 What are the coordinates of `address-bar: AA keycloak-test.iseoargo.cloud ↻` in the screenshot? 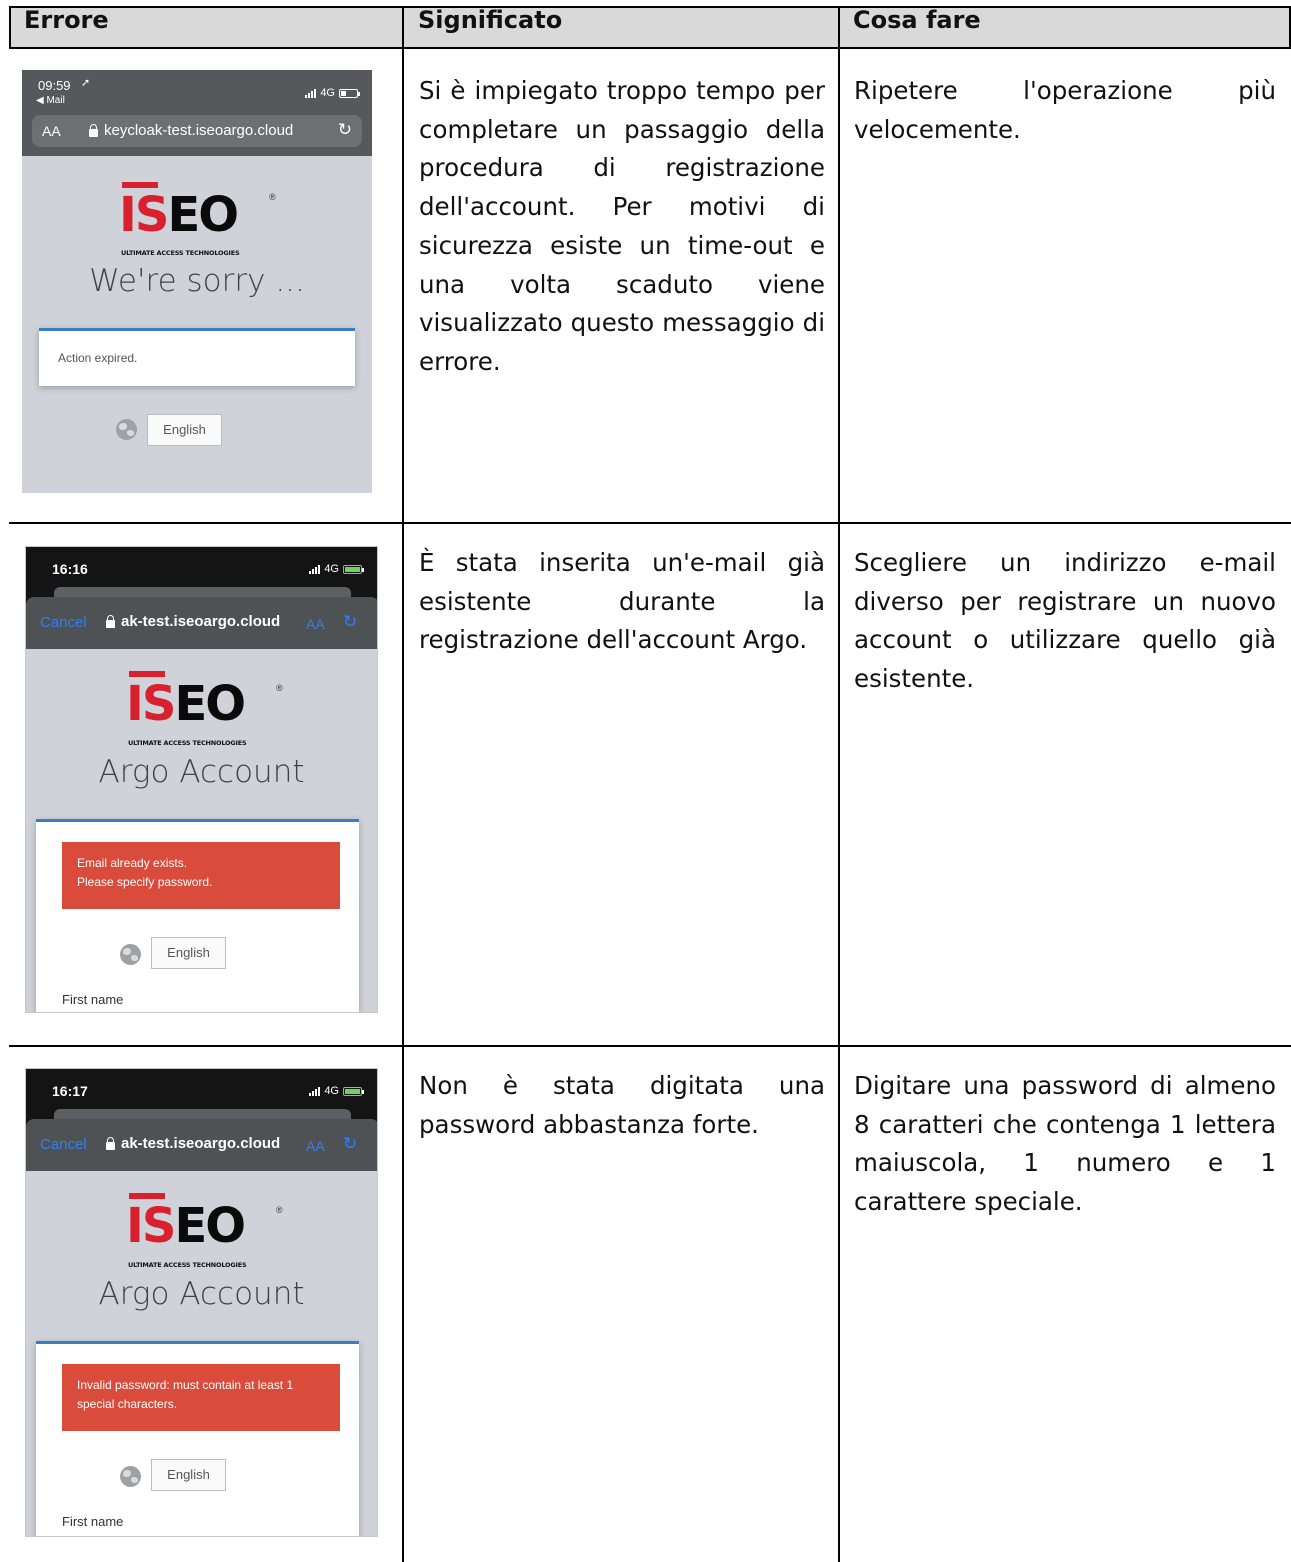 It's located at (197, 131).